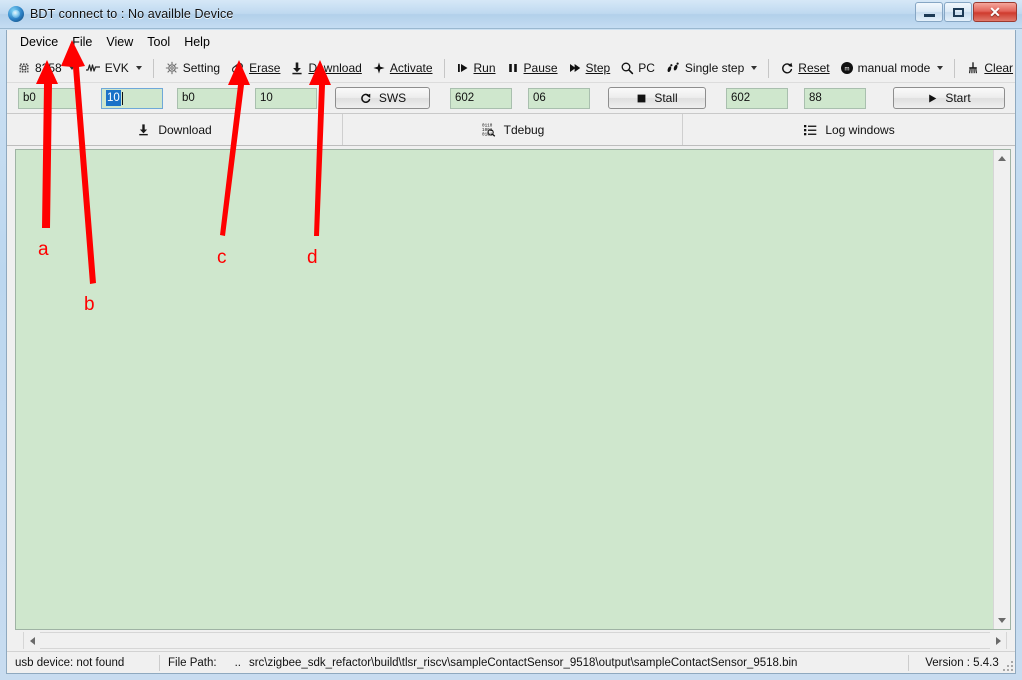 The image size is (1022, 680). What do you see at coordinates (481, 98) in the screenshot?
I see `field-pc-1: 602` at bounding box center [481, 98].